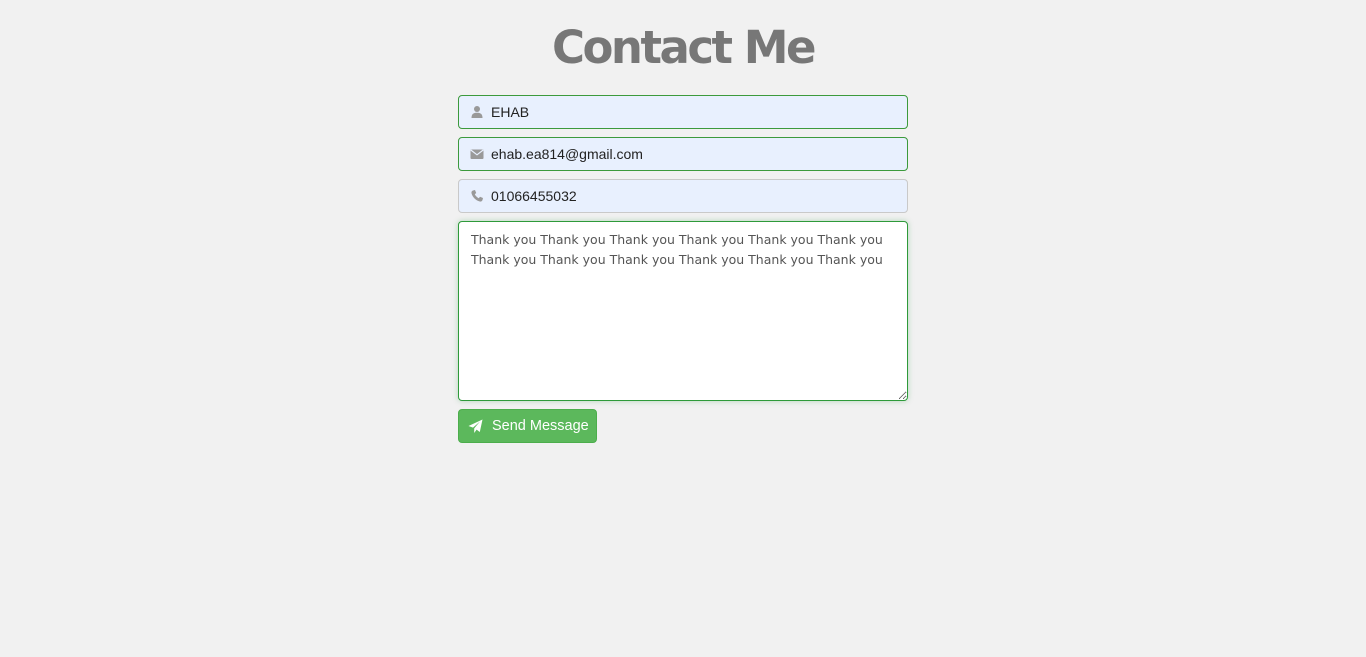 The width and height of the screenshot is (1366, 657). I want to click on name-field, so click(683, 112).